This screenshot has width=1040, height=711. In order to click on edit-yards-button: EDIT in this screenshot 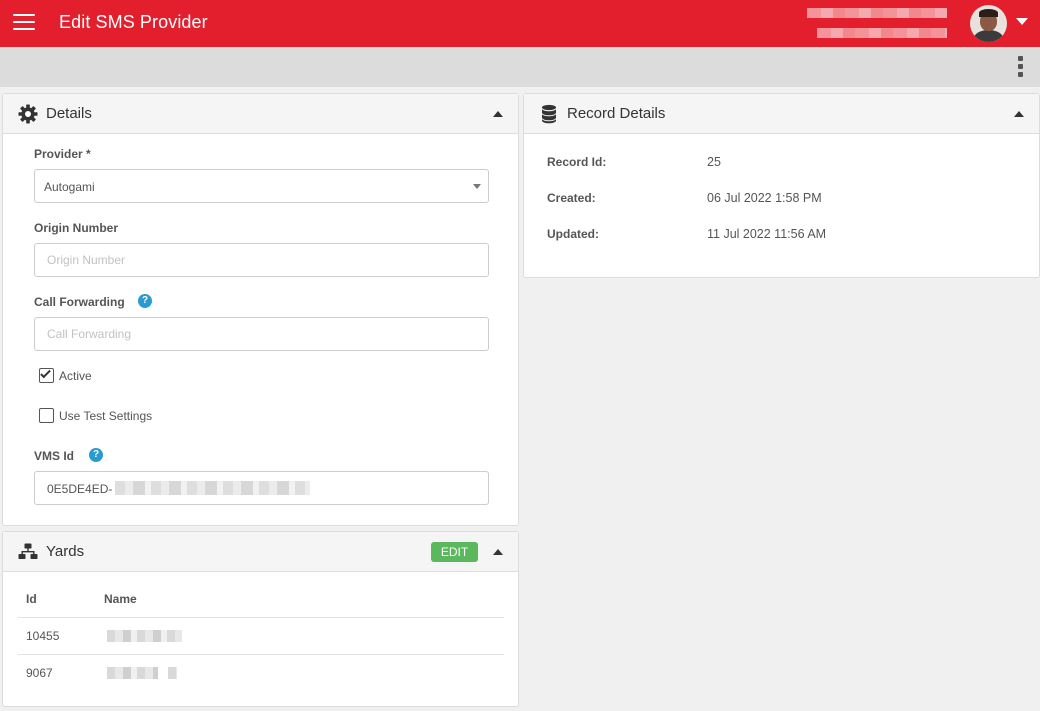, I will do `click(454, 552)`.